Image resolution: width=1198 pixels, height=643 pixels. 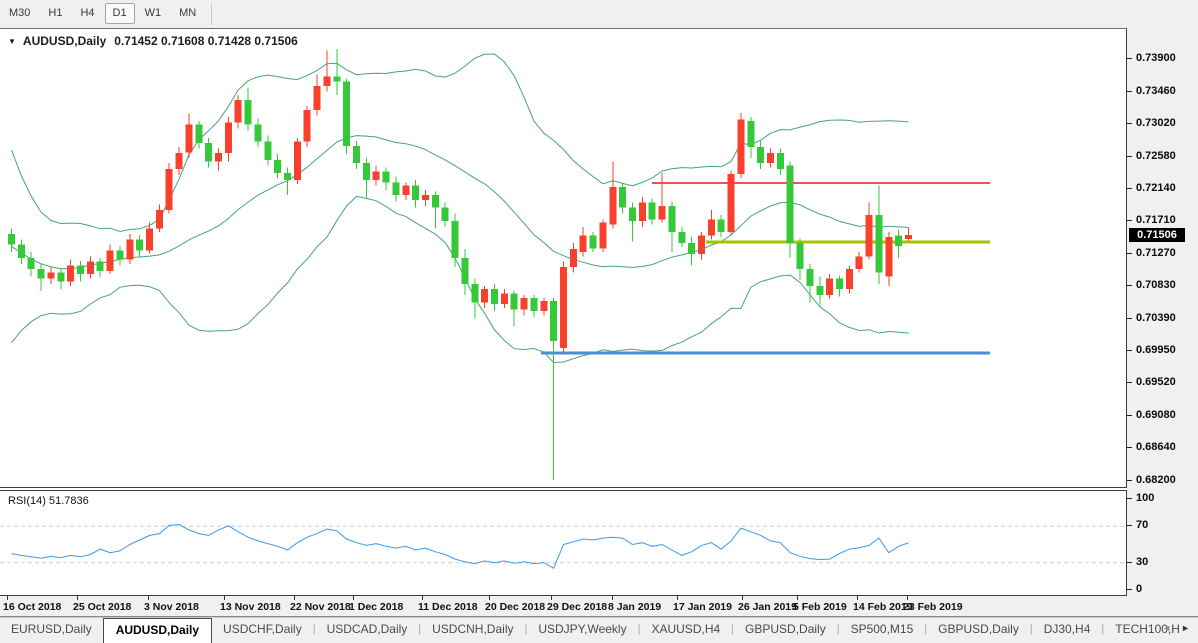 I want to click on date-label: 17 Jan 2019, so click(x=702, y=607).